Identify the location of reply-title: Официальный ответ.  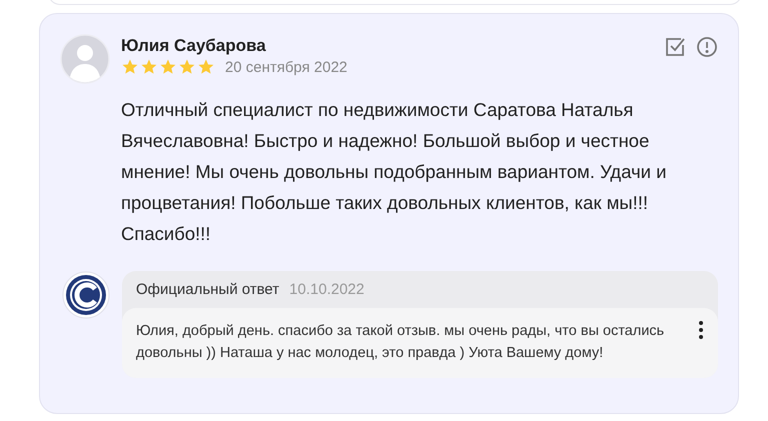
(208, 289).